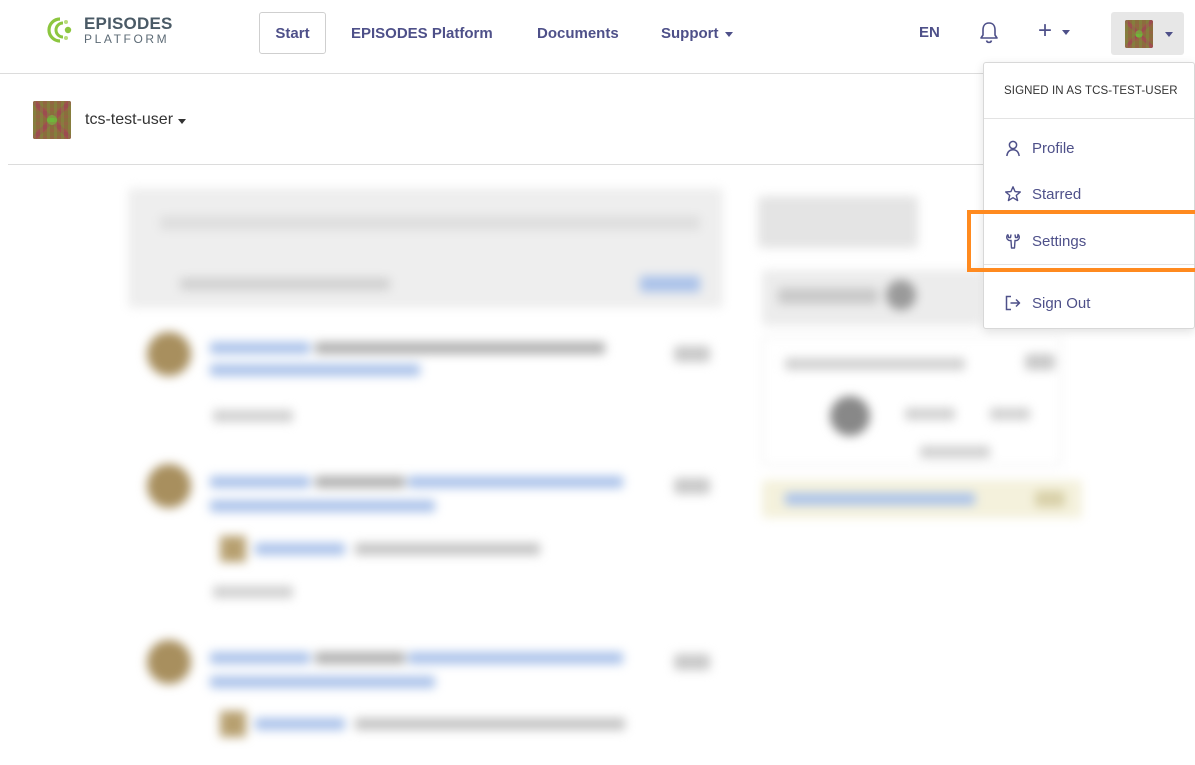 The image size is (1195, 765). Describe the element at coordinates (1089, 91) in the screenshot. I see `signed-in-as-header: SIGNED IN AS TCS-TEST-USER` at that location.